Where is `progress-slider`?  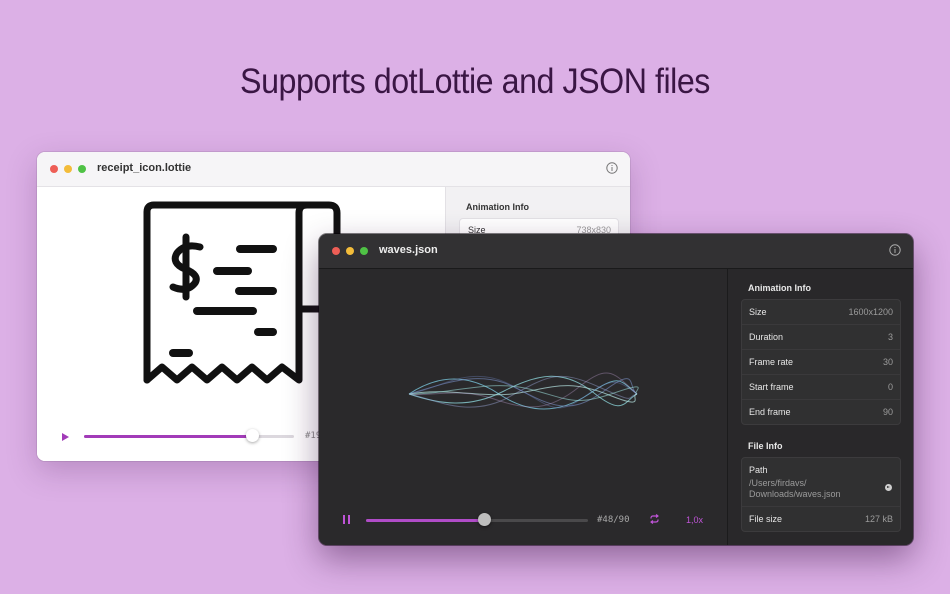 progress-slider is located at coordinates (189, 436).